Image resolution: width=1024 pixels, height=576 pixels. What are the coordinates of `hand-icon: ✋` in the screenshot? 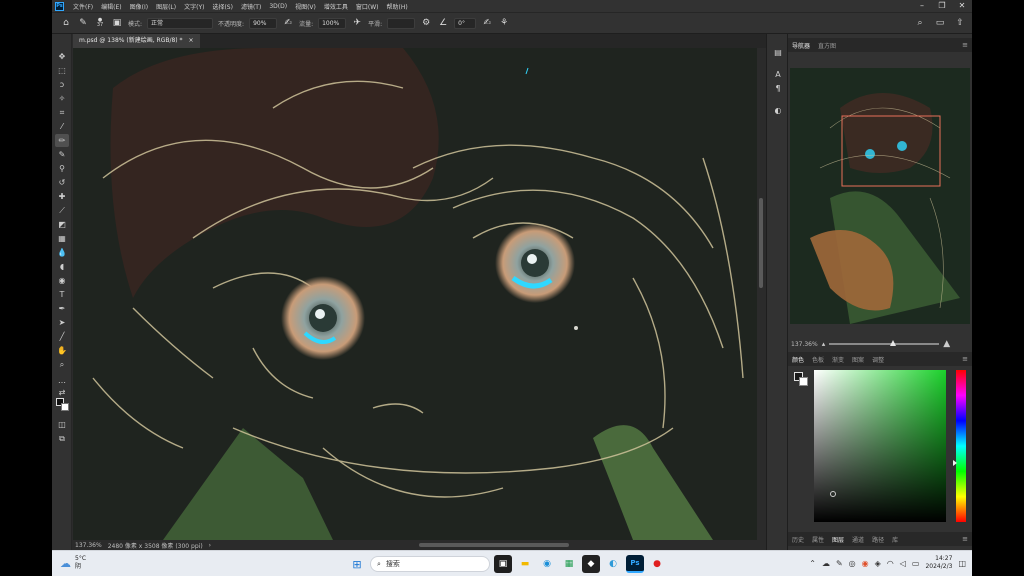 It's located at (62, 350).